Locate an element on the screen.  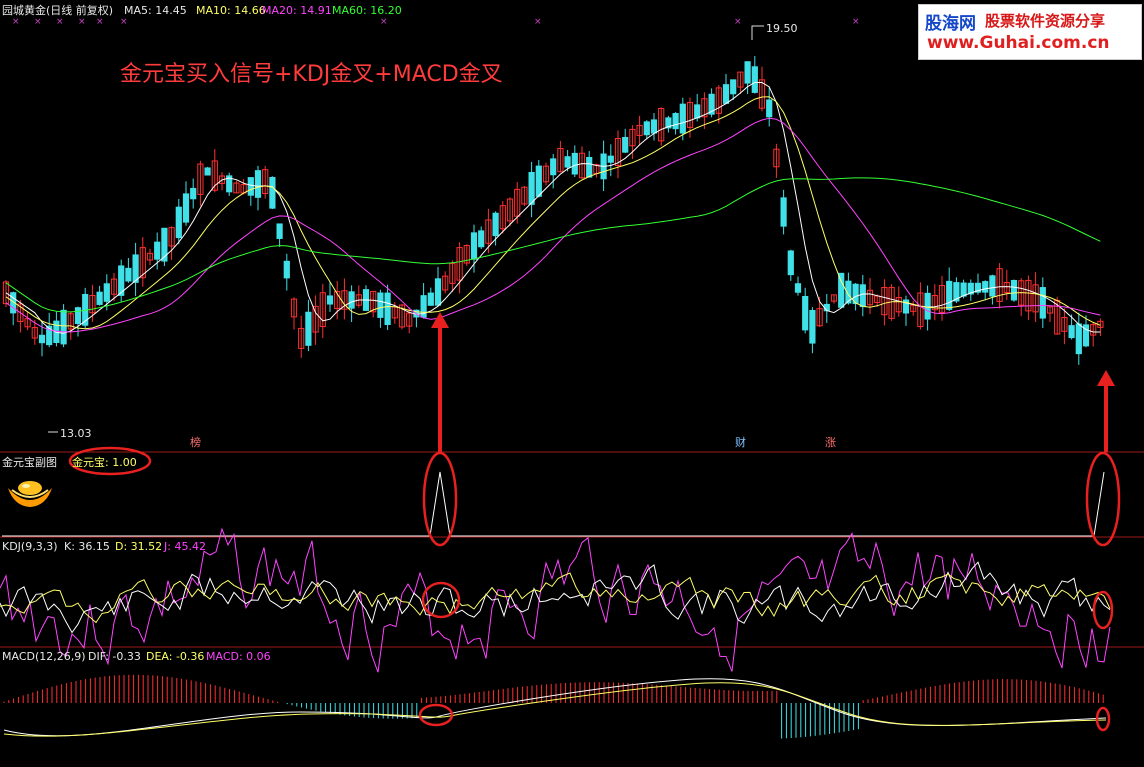
gold-ingot-icon is located at coordinates (30, 494).